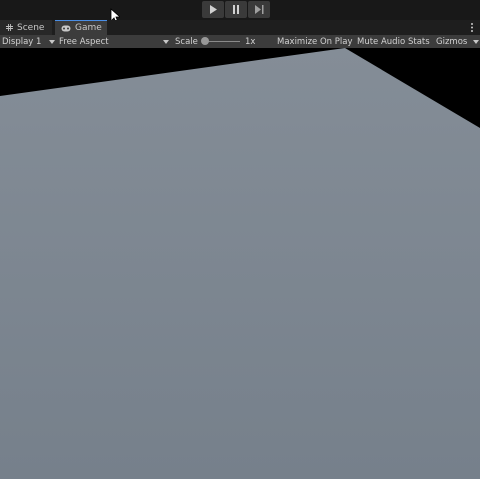 This screenshot has height=479, width=480. What do you see at coordinates (472, 27) in the screenshot?
I see `more-options-icon` at bounding box center [472, 27].